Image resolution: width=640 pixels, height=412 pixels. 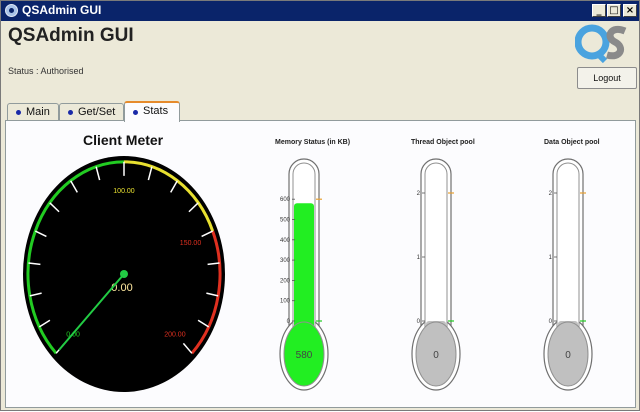 I want to click on tab-dot-icon, so click(x=135, y=112).